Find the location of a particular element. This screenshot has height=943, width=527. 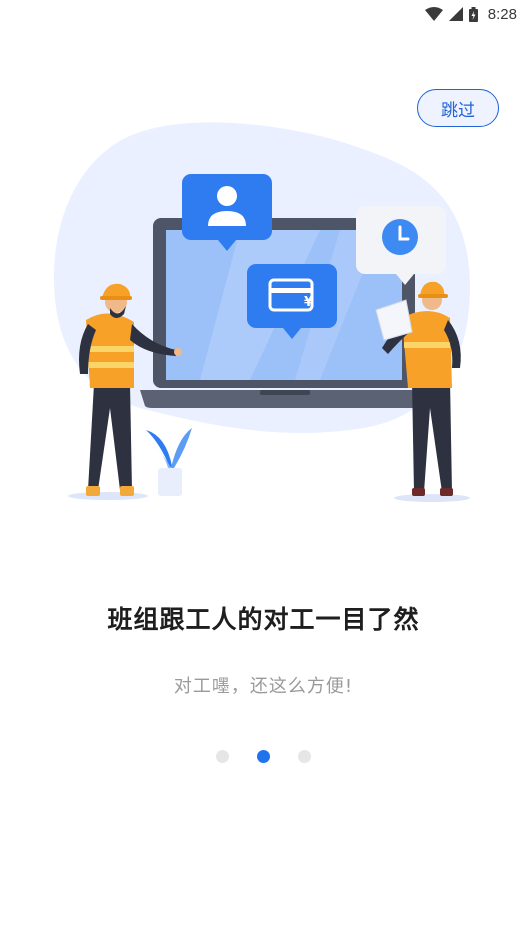

onboarding-headline: 班组跟工人的对工一目了然 is located at coordinates (263, 619).